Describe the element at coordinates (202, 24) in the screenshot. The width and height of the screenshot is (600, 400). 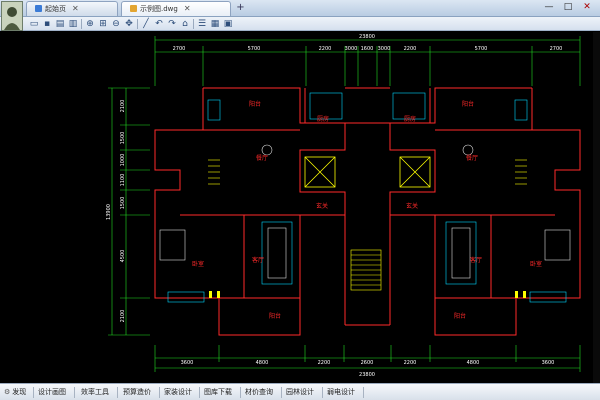
I see `layer-icon: ☰` at that location.